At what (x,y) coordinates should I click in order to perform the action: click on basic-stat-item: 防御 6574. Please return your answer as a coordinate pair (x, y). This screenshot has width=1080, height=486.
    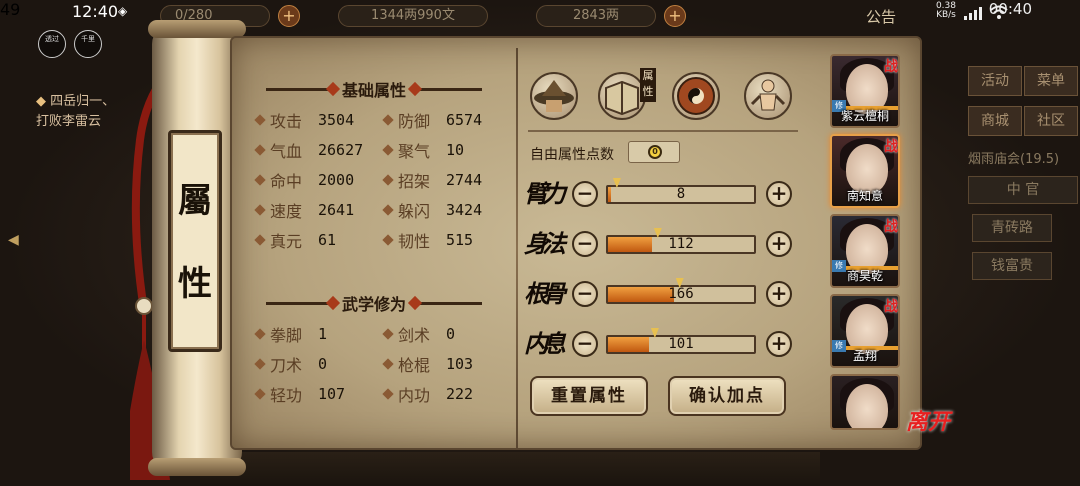
    Looking at the image, I should click on (432, 120).